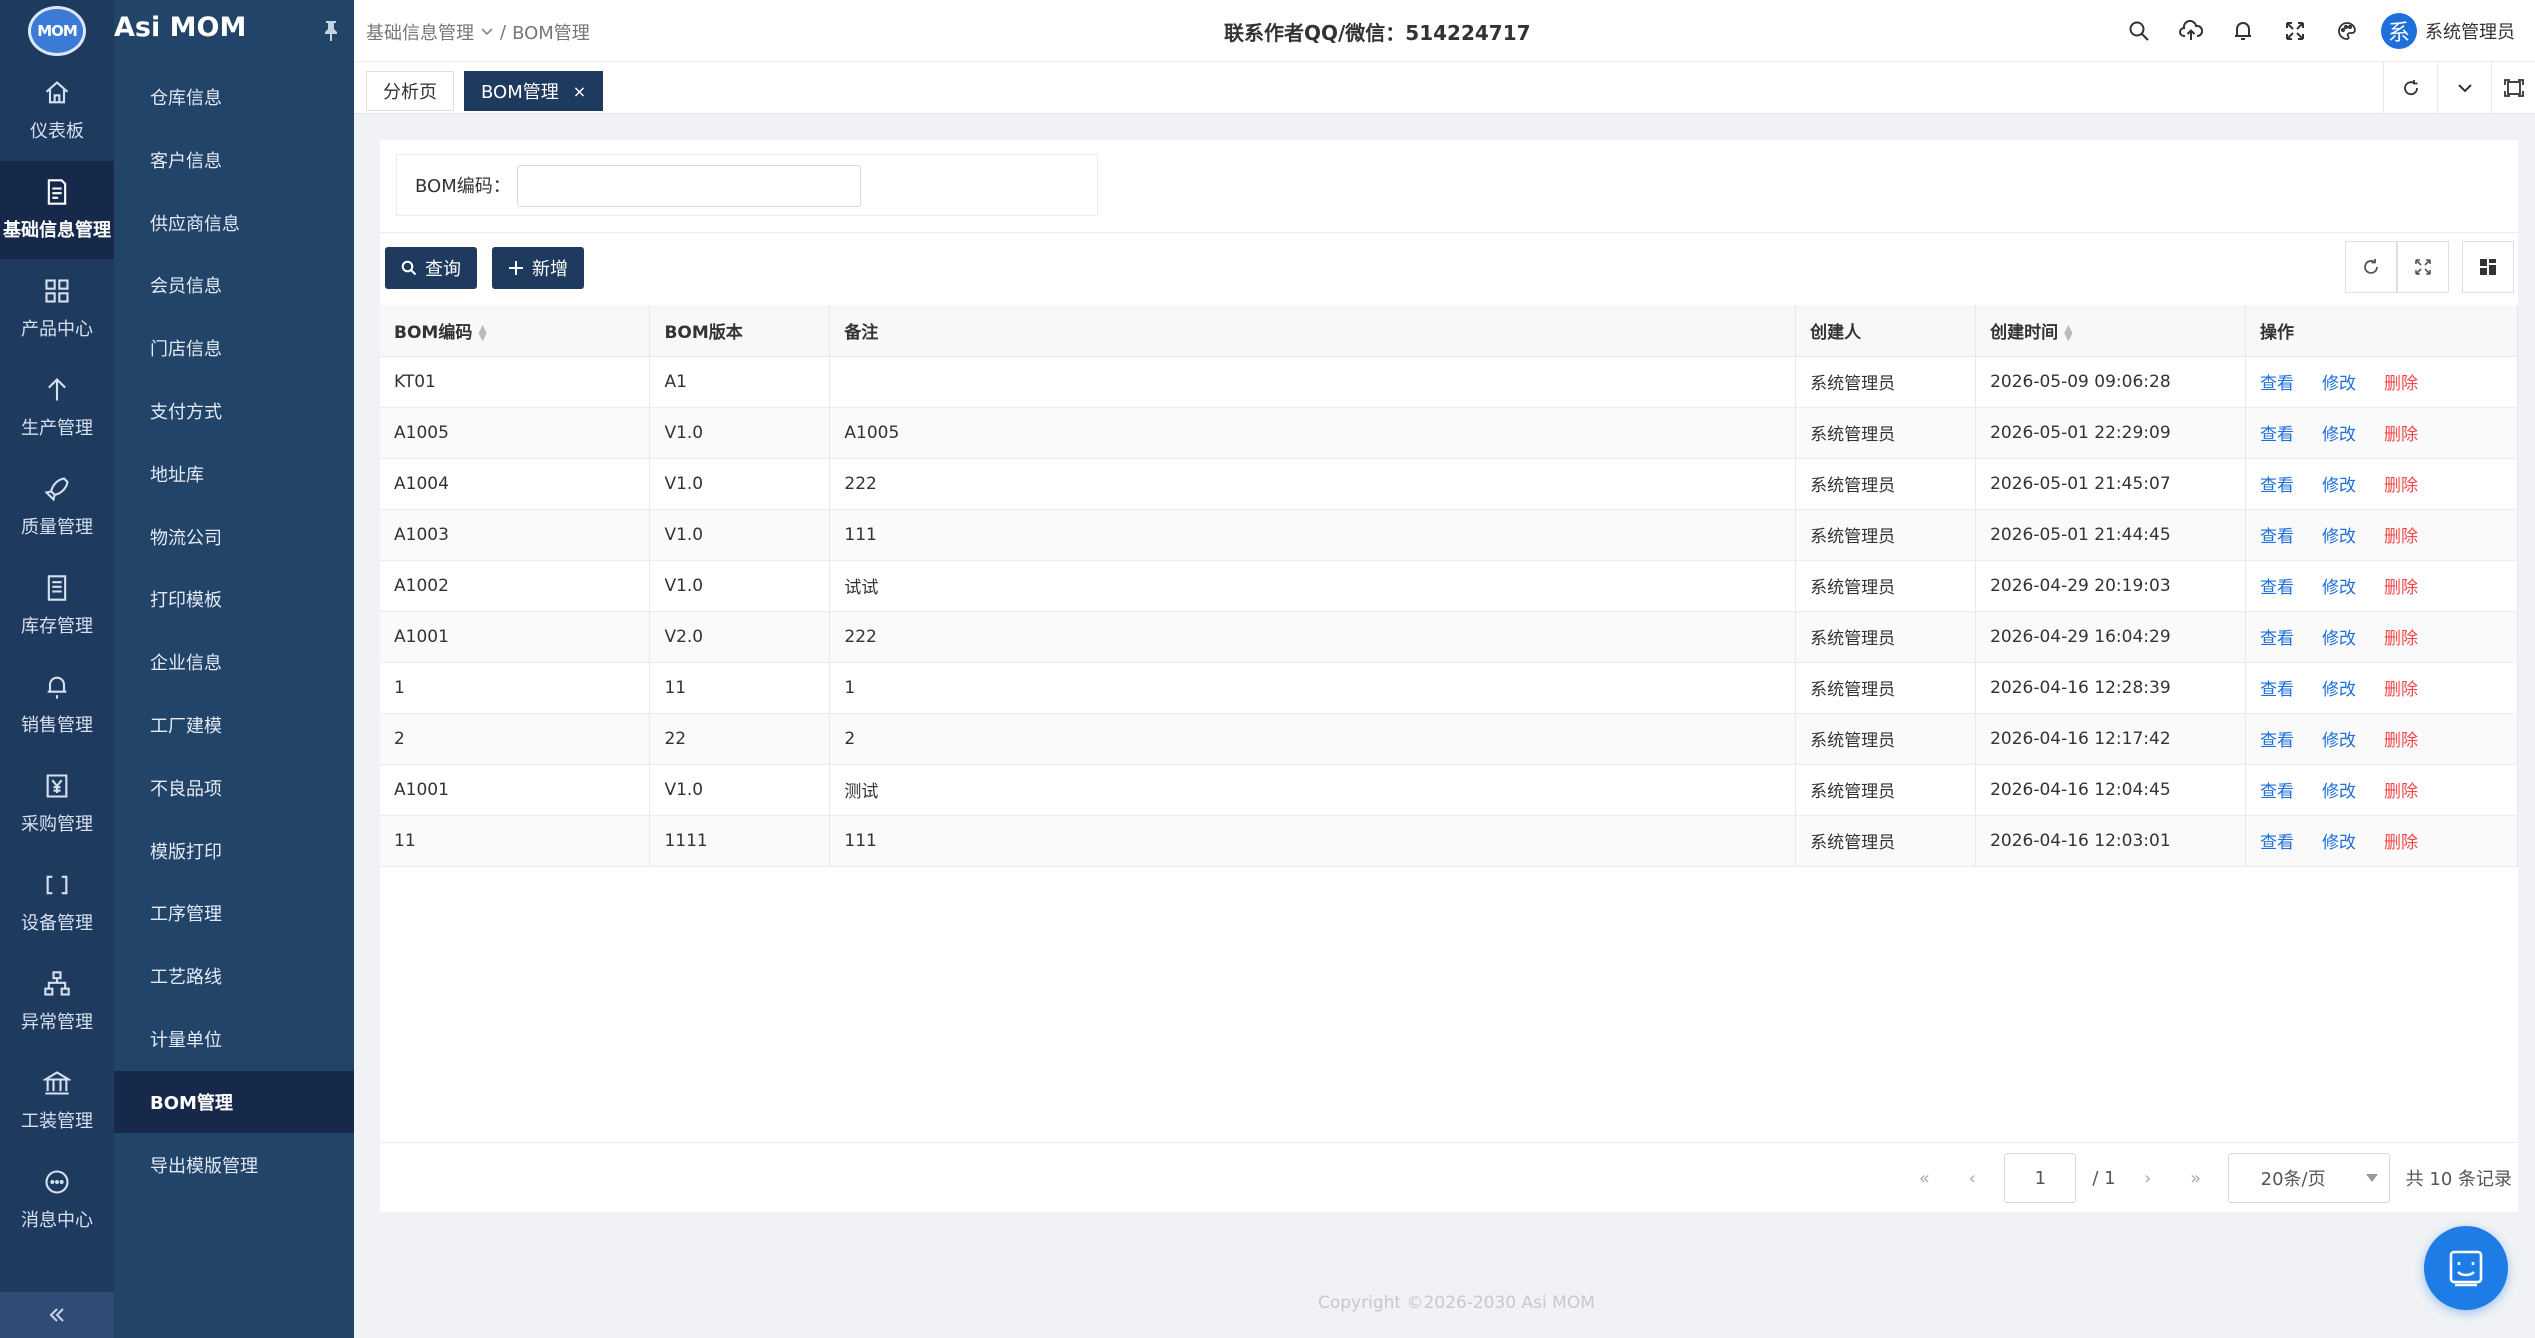  What do you see at coordinates (534, 91) in the screenshot?
I see `tab-bom-management: BOM管理 ×` at bounding box center [534, 91].